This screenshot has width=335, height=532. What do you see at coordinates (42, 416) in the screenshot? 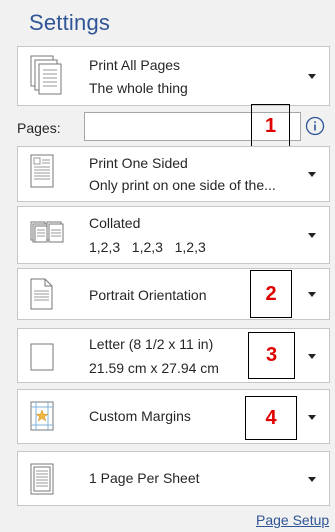
I see `margins-icon` at bounding box center [42, 416].